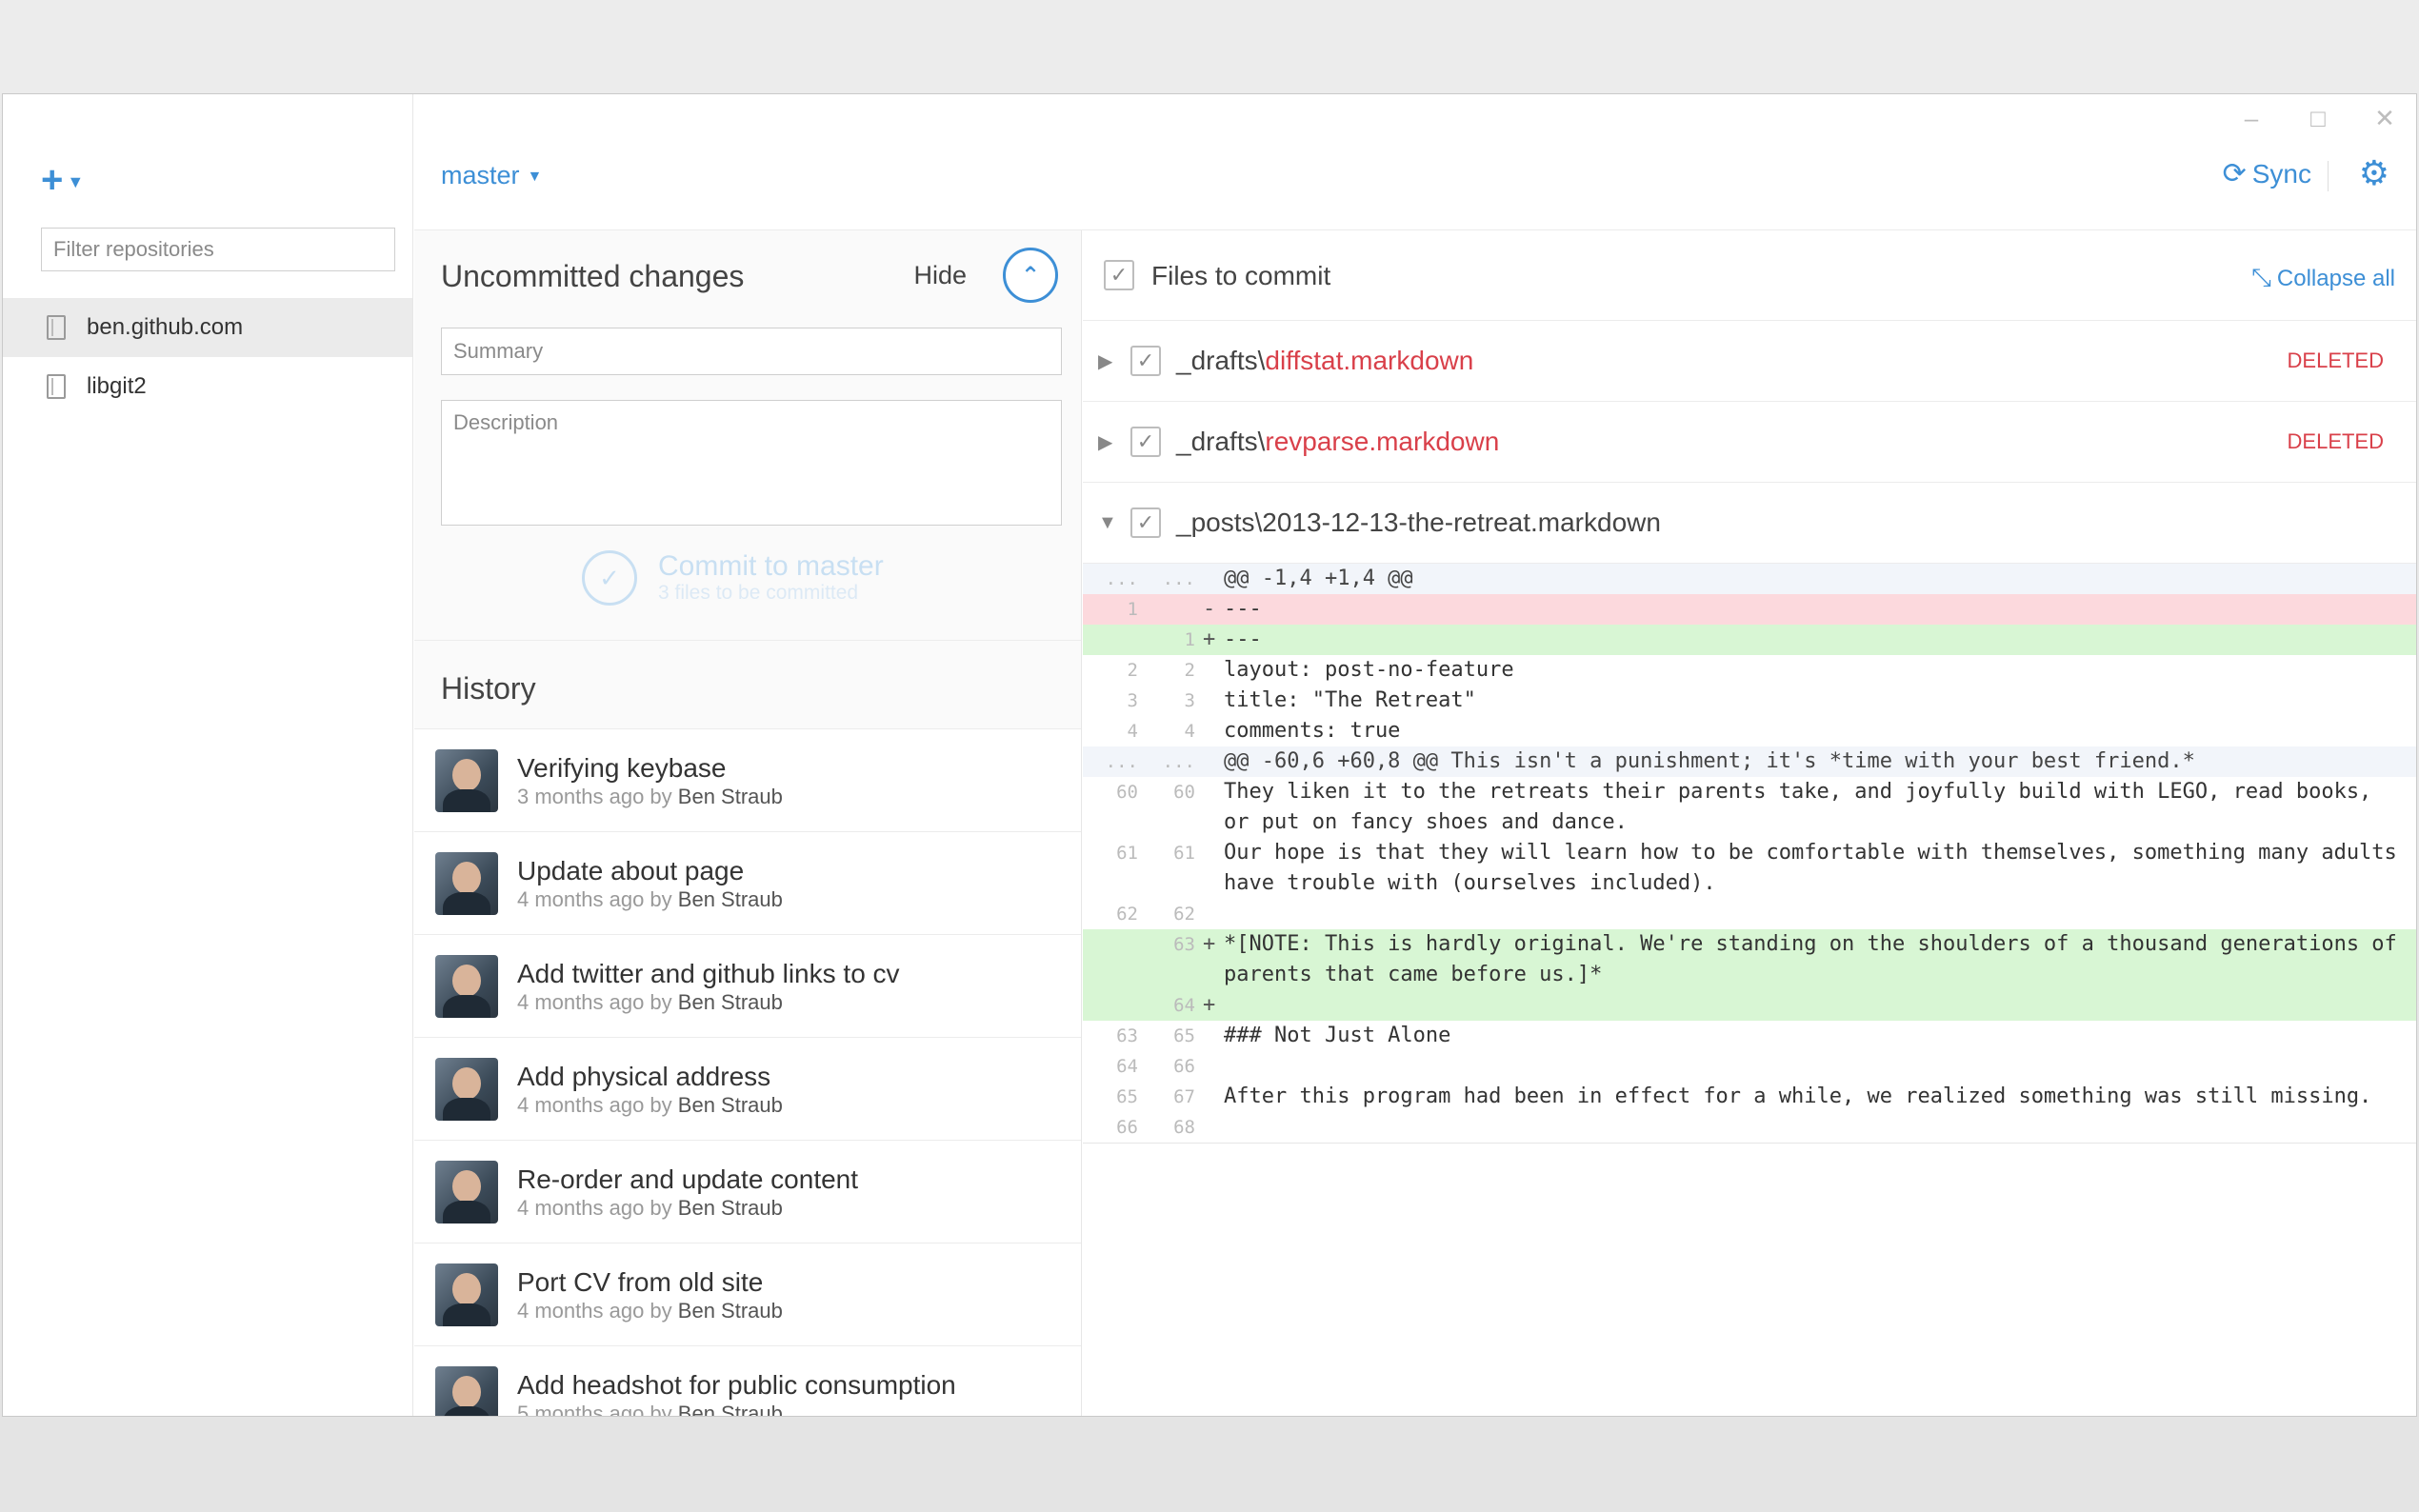  I want to click on new-line-number: 2, so click(1189, 670).